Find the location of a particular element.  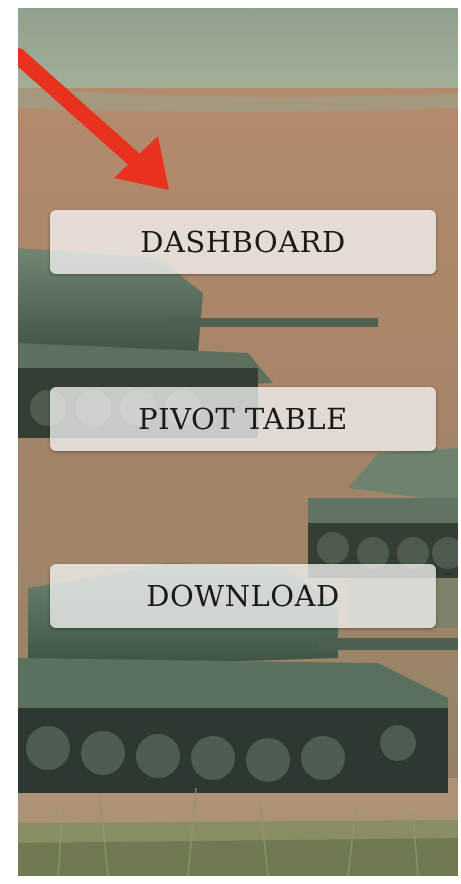

dashboard-button: DASHBOARD is located at coordinates (243, 242).